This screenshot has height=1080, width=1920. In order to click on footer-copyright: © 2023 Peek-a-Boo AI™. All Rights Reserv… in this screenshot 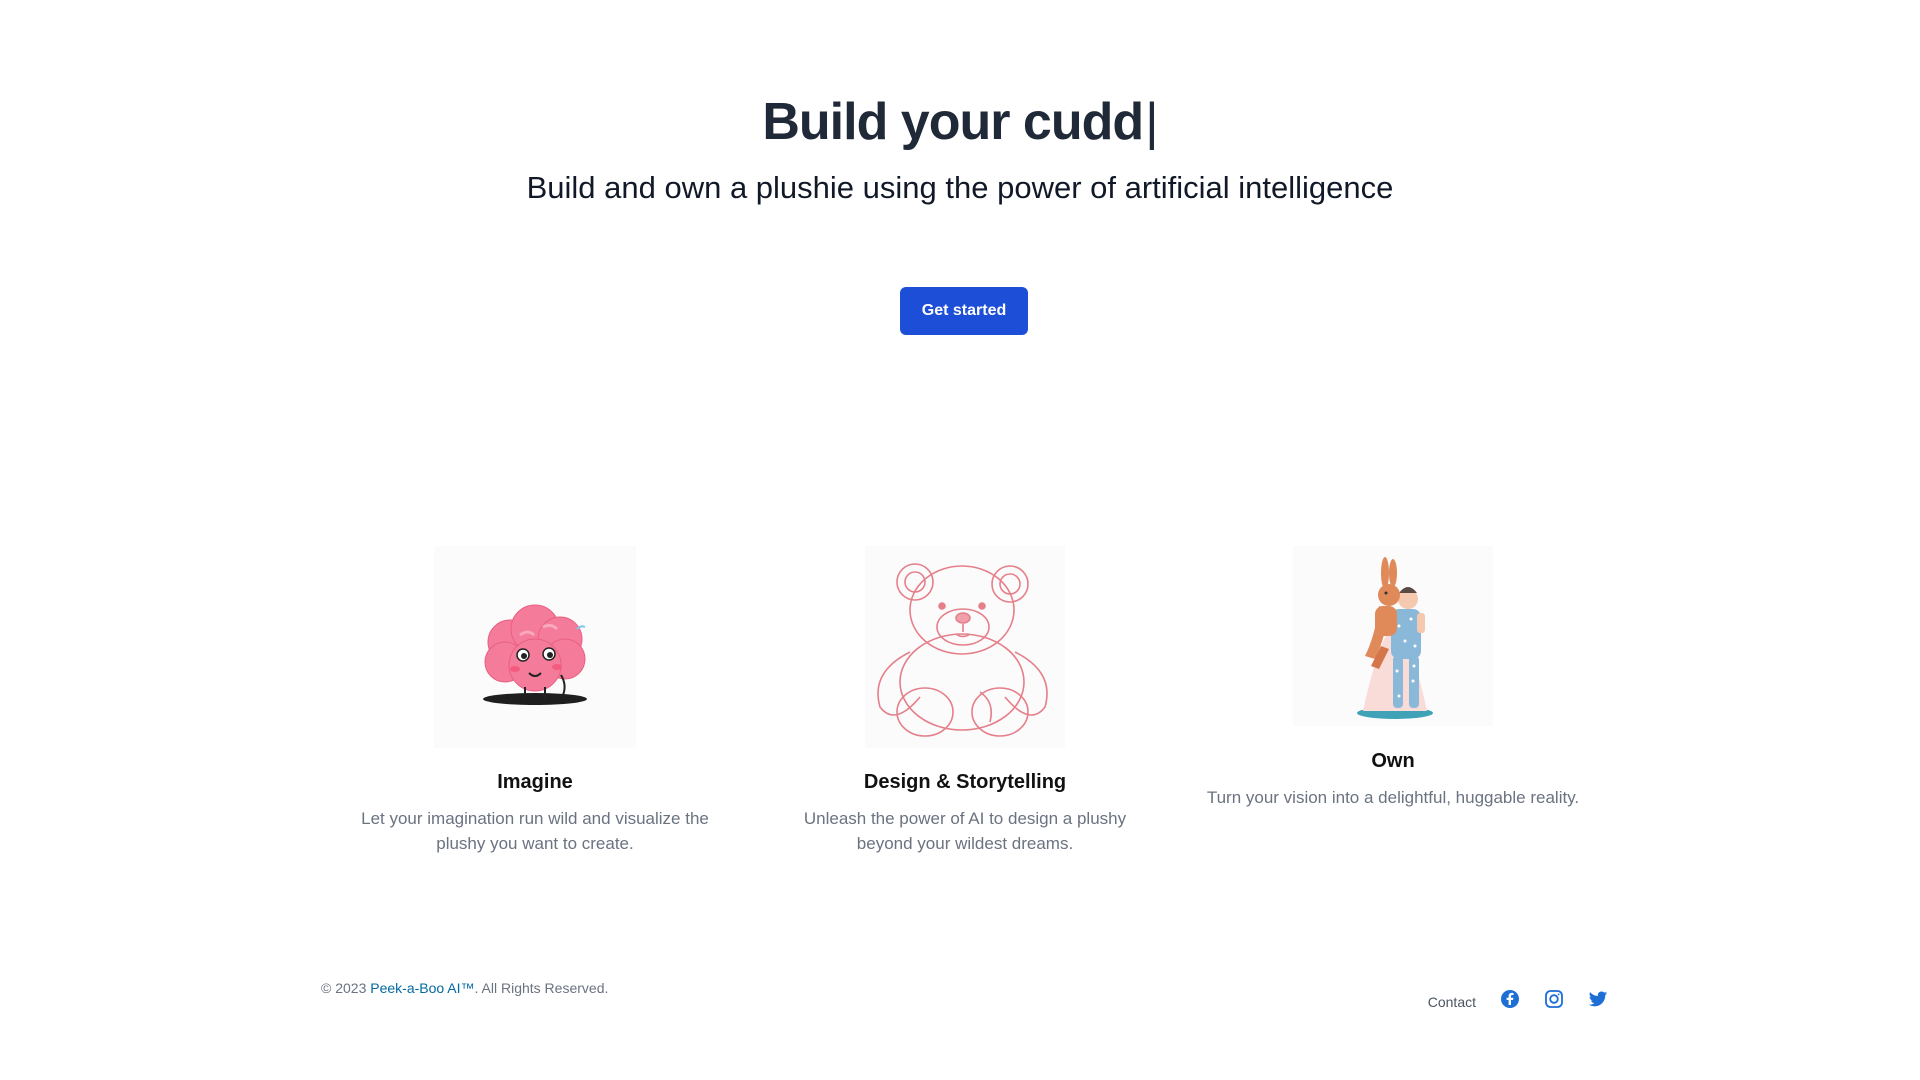, I will do `click(464, 988)`.